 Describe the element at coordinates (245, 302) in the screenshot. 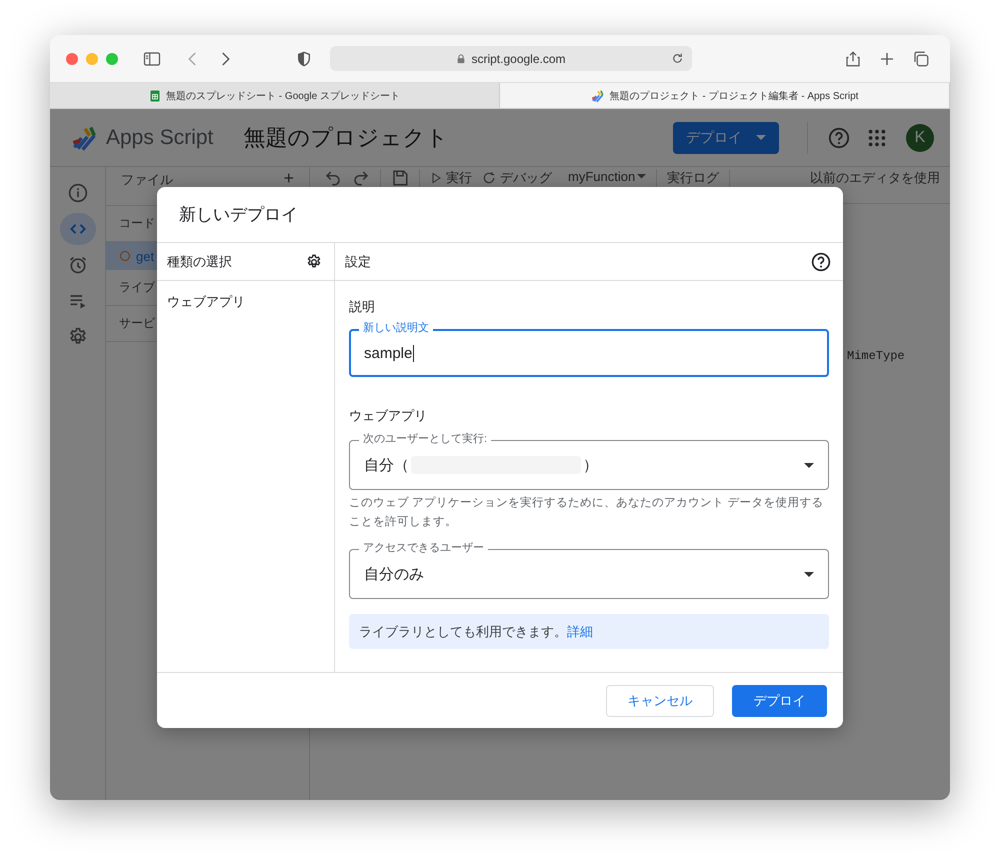

I see `deployment-type-item: ウェブアプリ` at that location.